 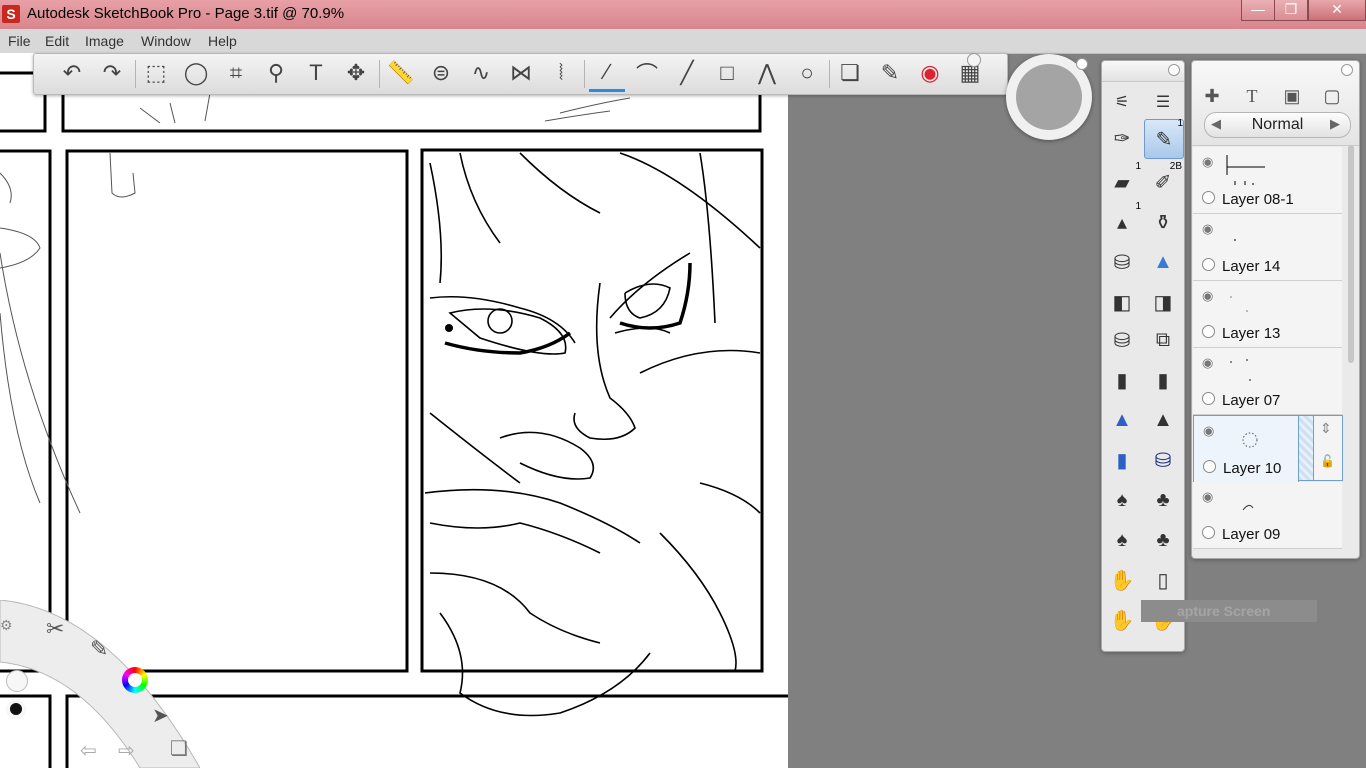 I want to click on ink-bottle-icon: ⛁, so click(x=1163, y=460).